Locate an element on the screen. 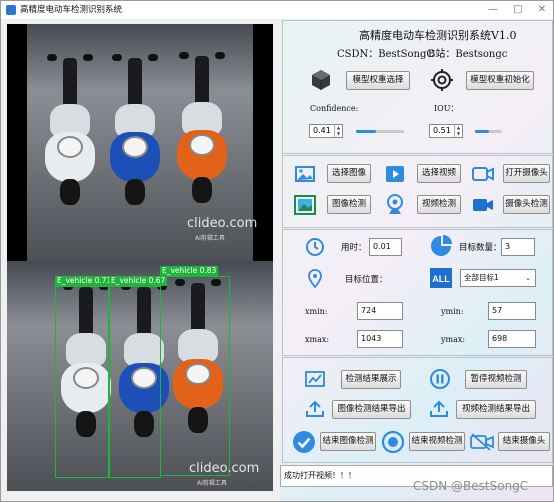  target-count-label: 目标数量： is located at coordinates (480, 248).